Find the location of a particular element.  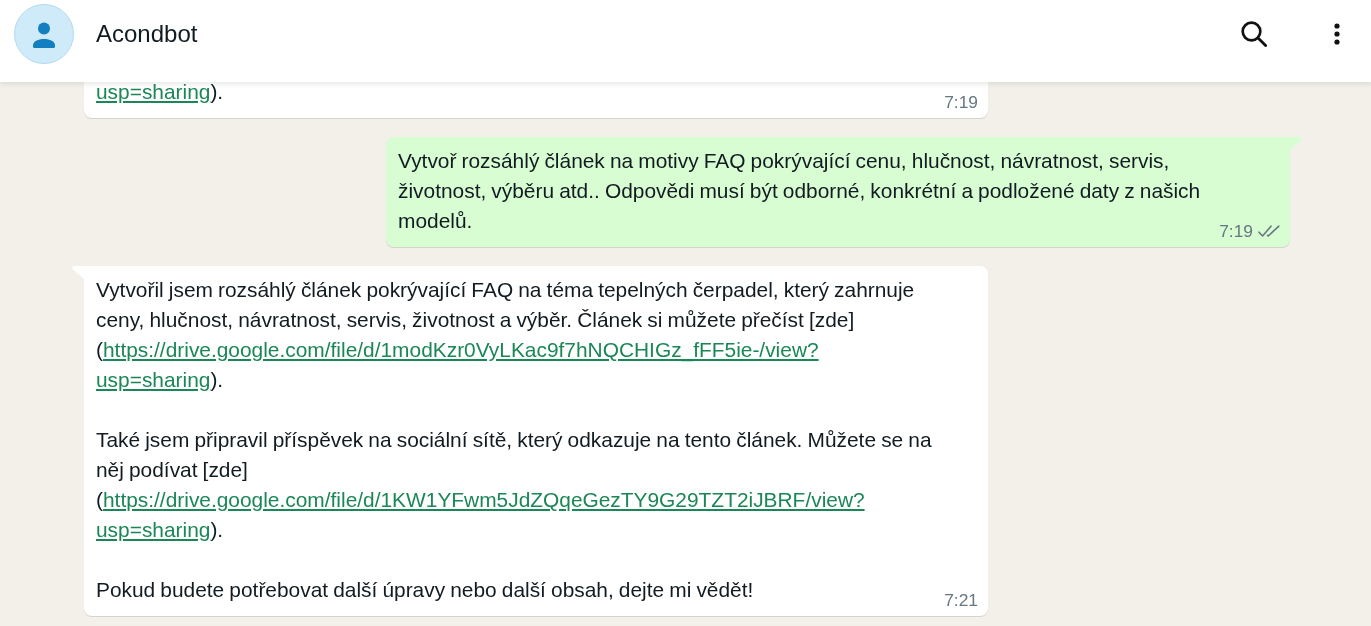

message-text: Vytvořil jsem rozsáhlý článek pokrývající FAQ na téma tepelných čerpadel, který zahrnuje ceny, hlučnost, návratnost, servis, životnost a výběr. Článek si můžete přečíst [zde] (https://drive.google.com/file/d/1modKzr0VyLKac9f7hNQCHIGz_fFF5ie-/view? usp=sharing). is located at coordinates (505, 334).